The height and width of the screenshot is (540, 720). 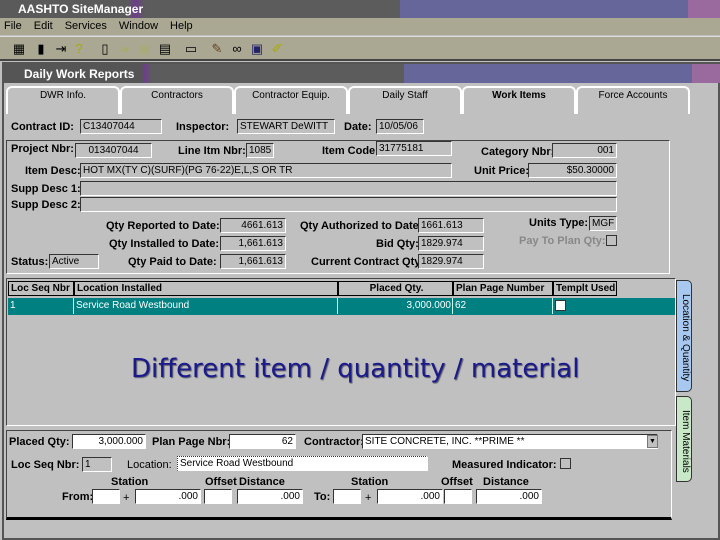 What do you see at coordinates (348, 188) in the screenshot?
I see `supp-desc-1-field` at bounding box center [348, 188].